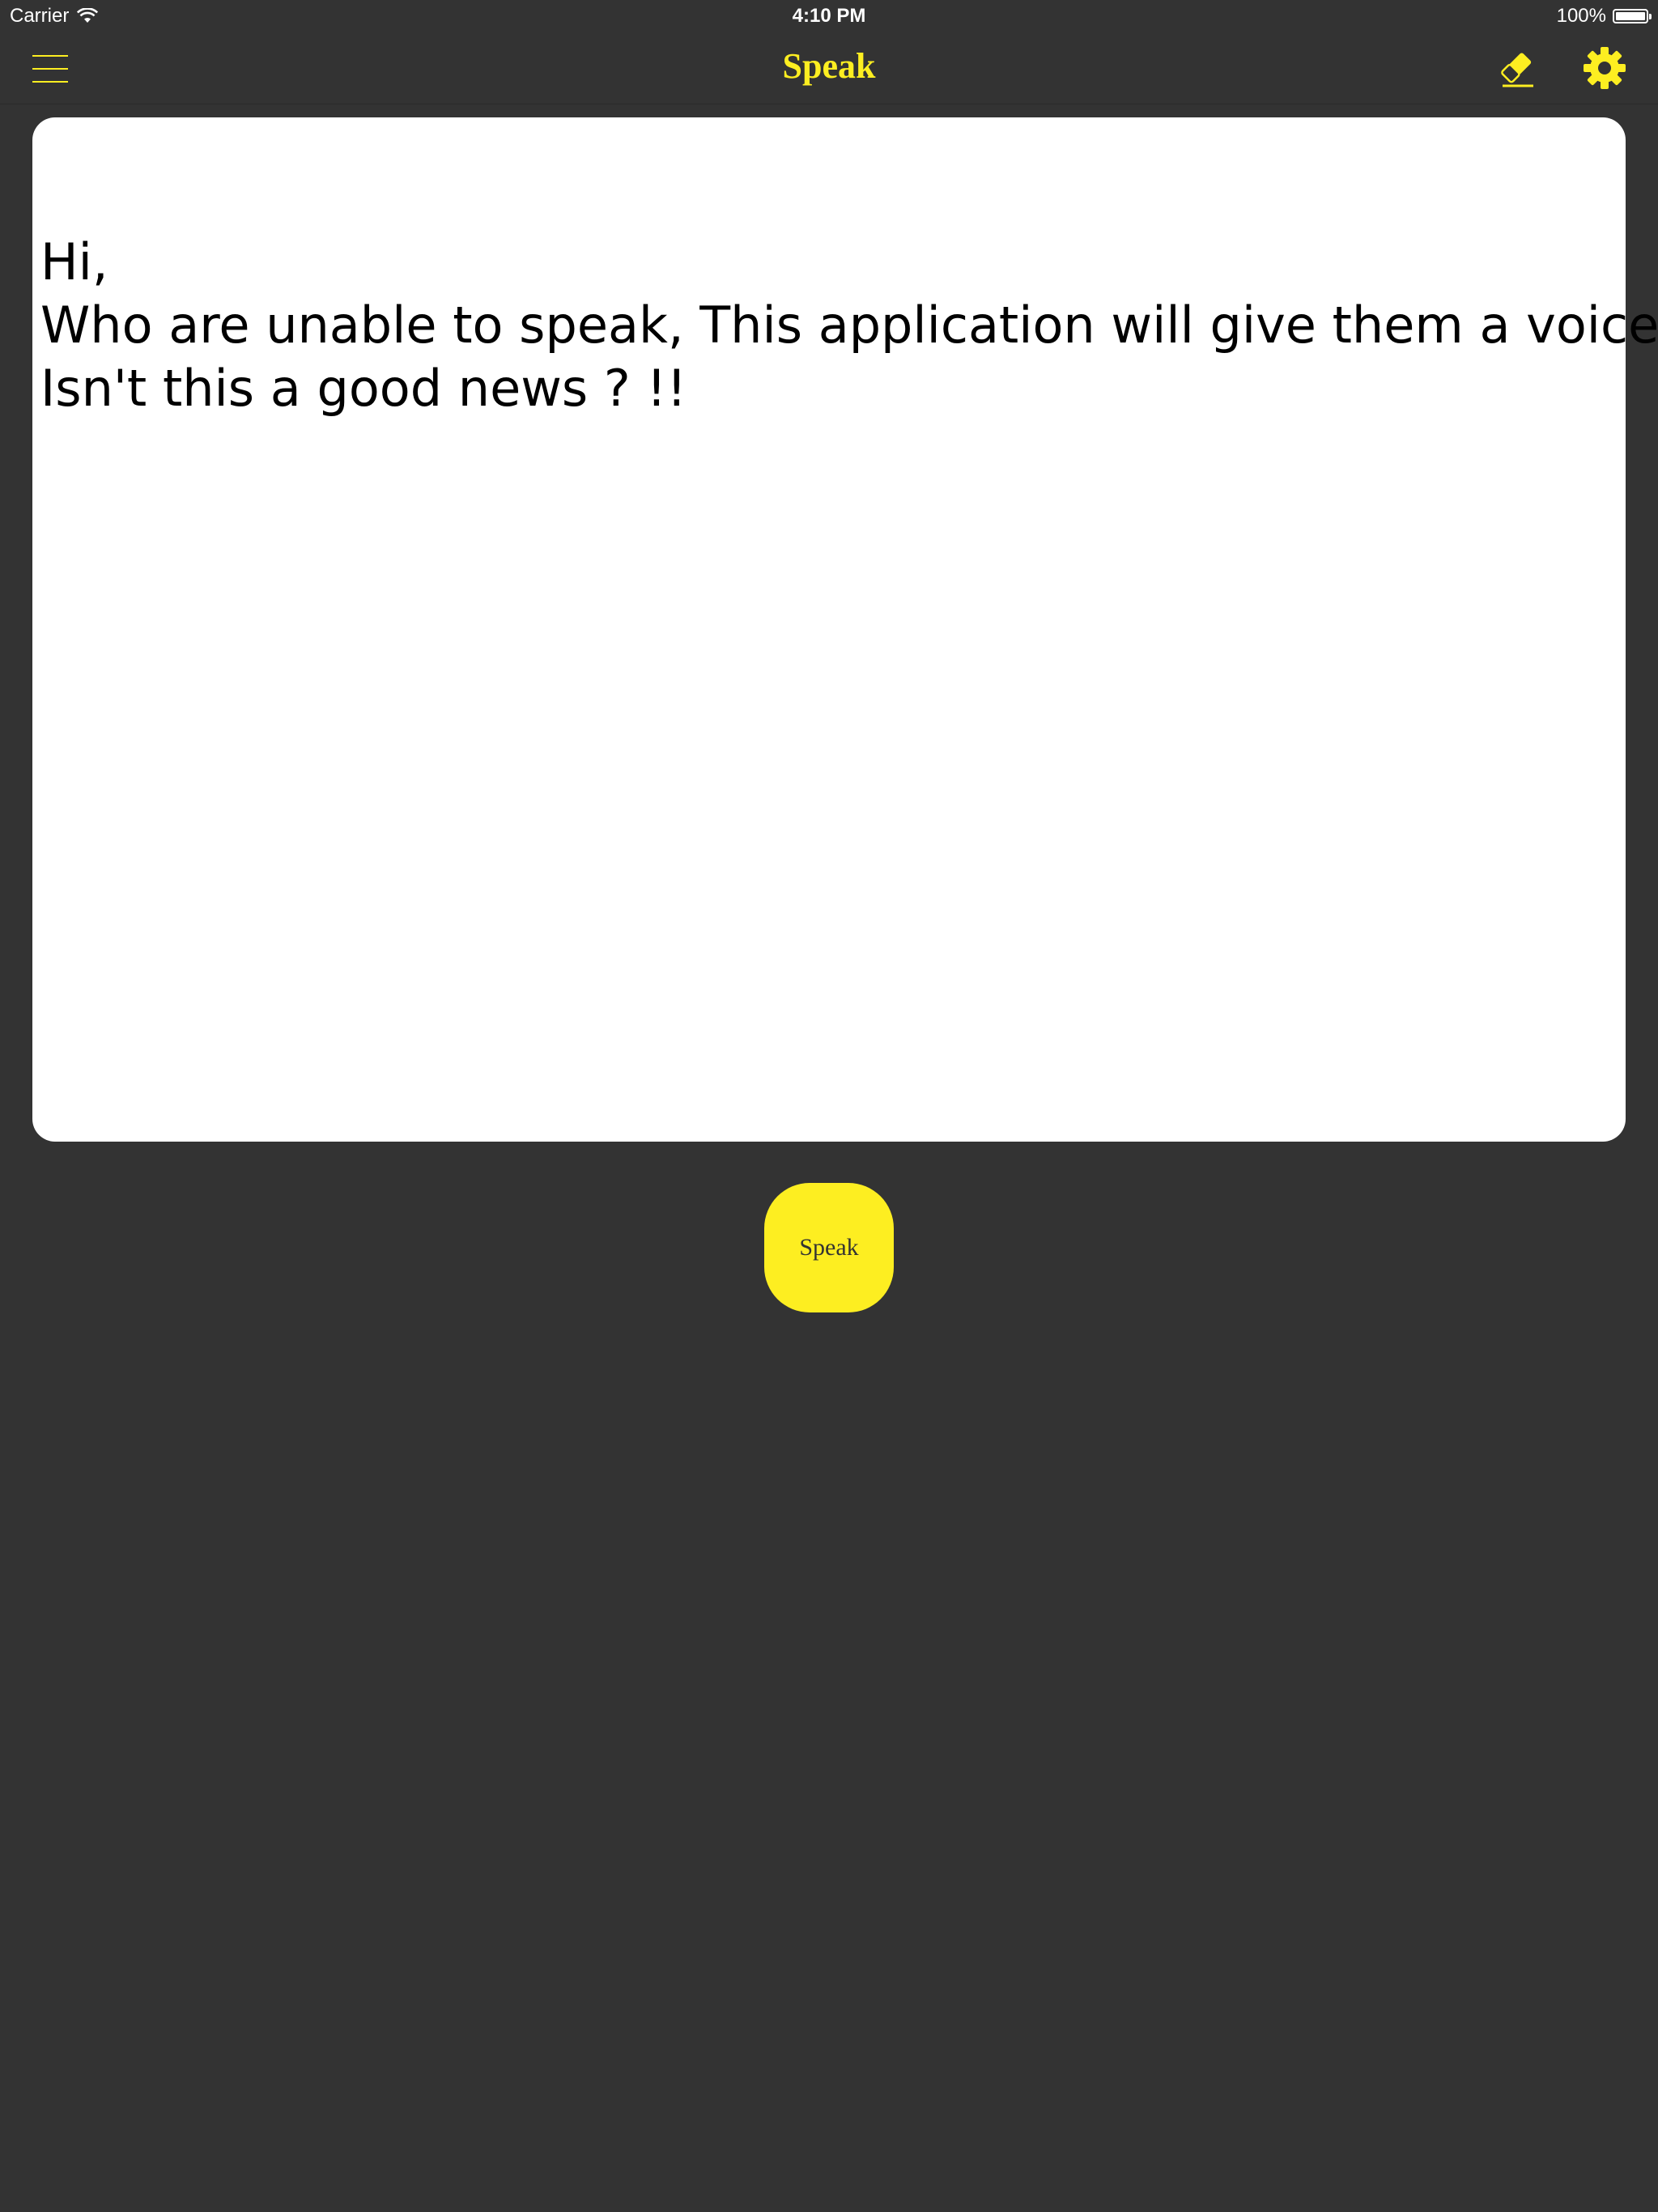  What do you see at coordinates (74, 261) in the screenshot?
I see `text-line: Hi,` at bounding box center [74, 261].